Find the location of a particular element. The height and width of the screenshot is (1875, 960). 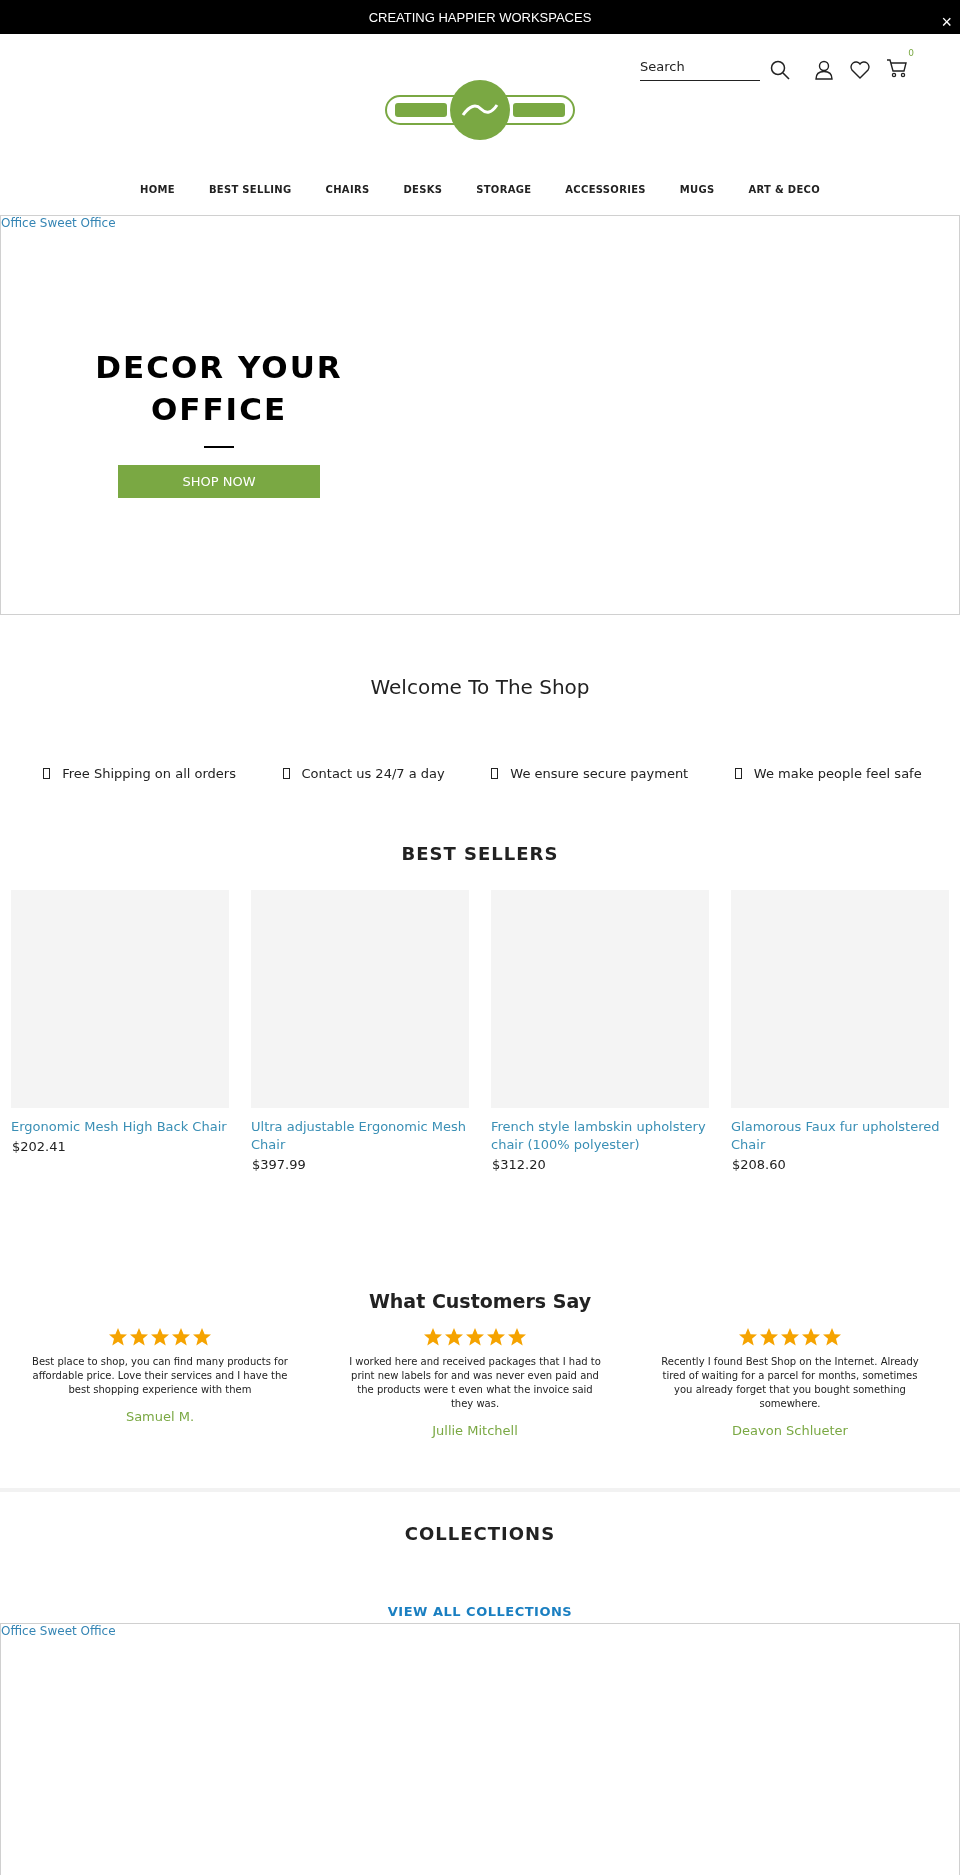

search-icon is located at coordinates (780, 70).